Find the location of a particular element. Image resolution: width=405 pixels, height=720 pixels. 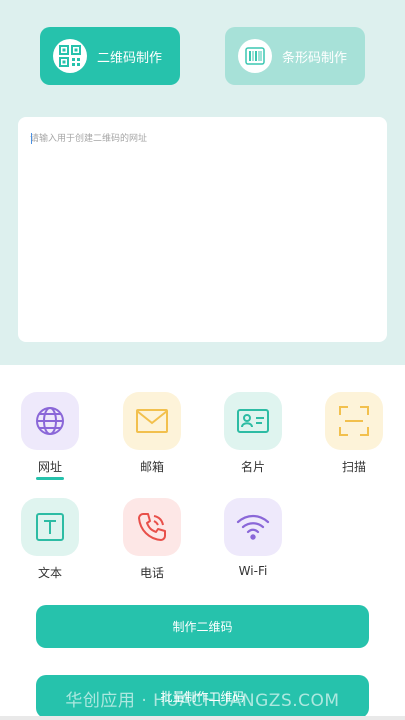

text-caret is located at coordinates (31, 138).